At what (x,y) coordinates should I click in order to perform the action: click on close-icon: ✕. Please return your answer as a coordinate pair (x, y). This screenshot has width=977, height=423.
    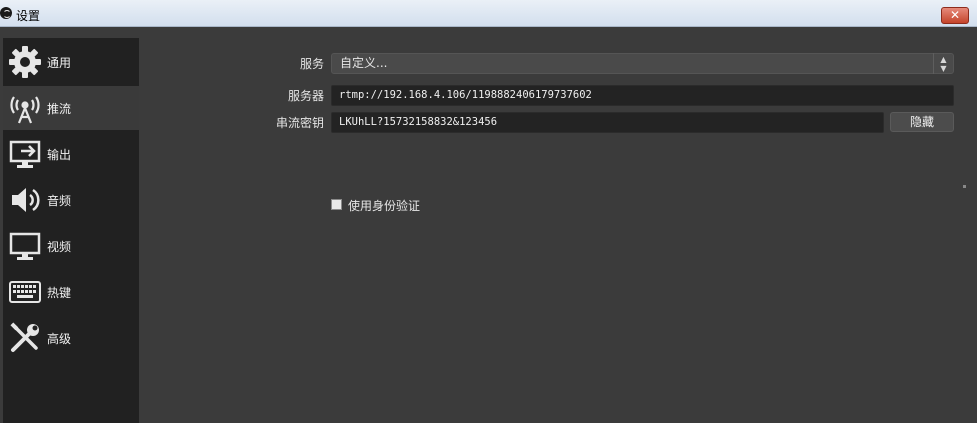
    Looking at the image, I should click on (955, 15).